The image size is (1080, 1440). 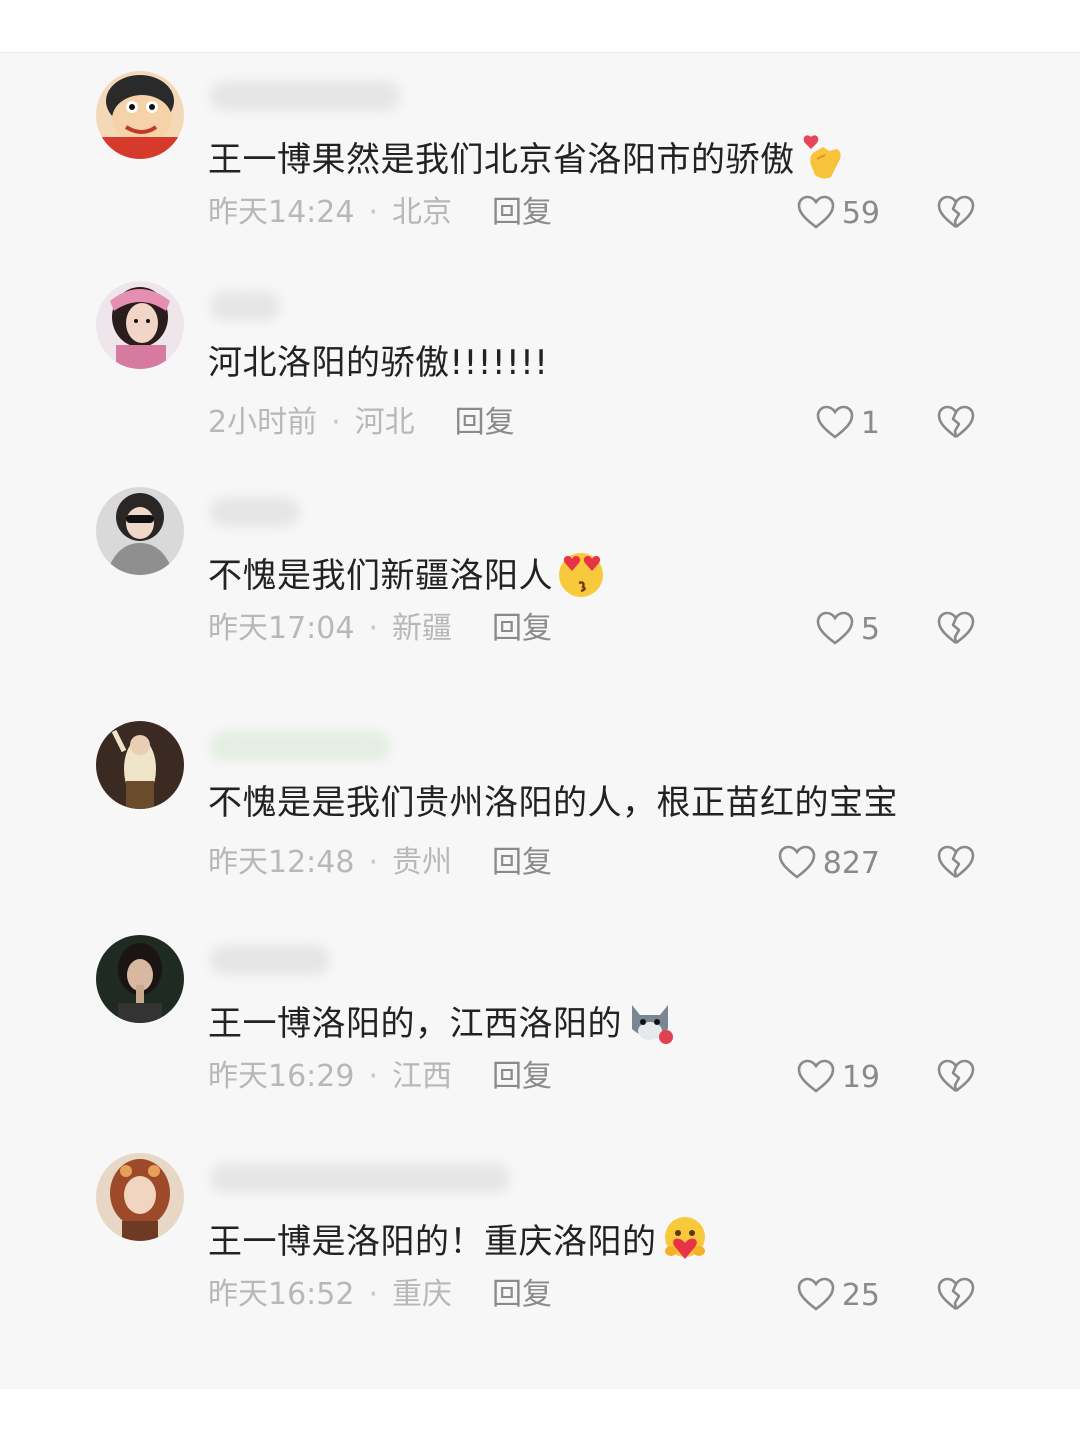 What do you see at coordinates (838, 1295) in the screenshot?
I see `like-button: 25` at bounding box center [838, 1295].